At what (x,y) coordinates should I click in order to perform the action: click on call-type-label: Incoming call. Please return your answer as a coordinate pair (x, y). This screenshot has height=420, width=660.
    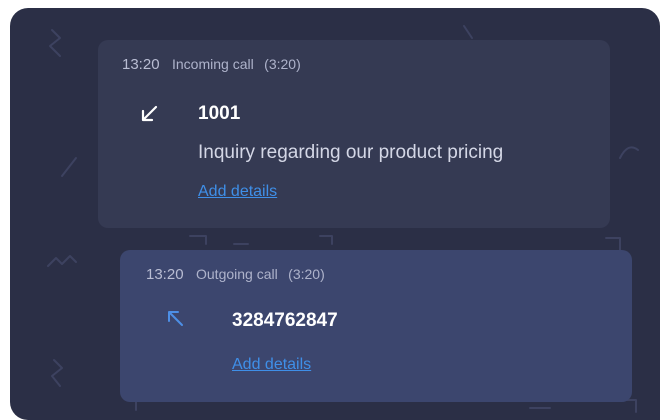
    Looking at the image, I should click on (213, 64).